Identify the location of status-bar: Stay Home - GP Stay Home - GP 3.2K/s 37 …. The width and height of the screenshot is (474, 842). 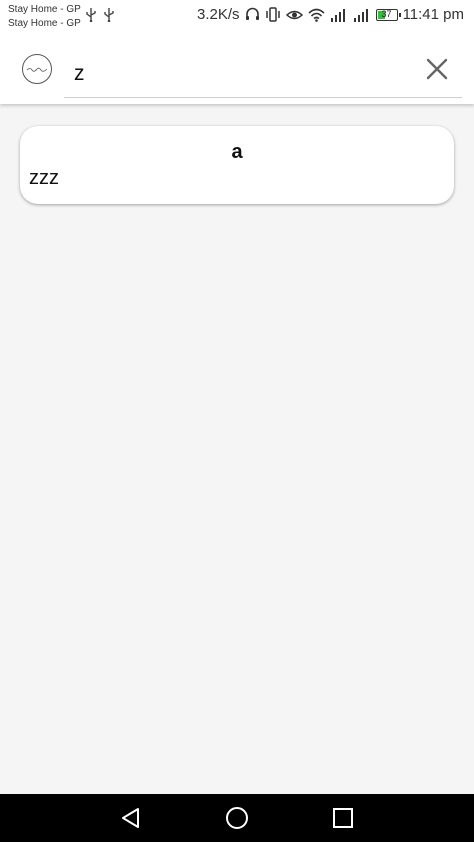
(237, 18).